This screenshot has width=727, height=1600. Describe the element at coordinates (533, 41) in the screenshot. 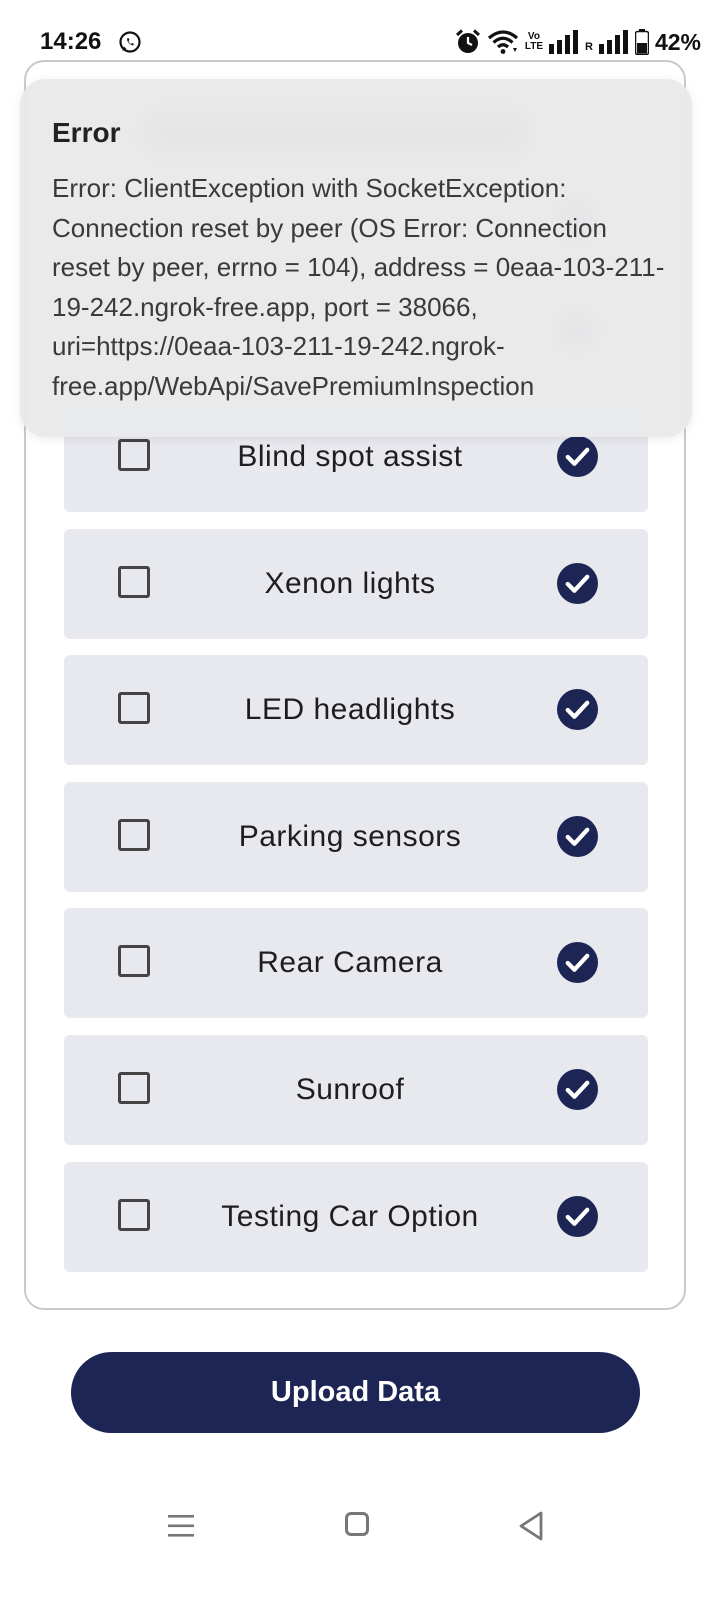

I see `volte-icon: Vo LTE` at that location.